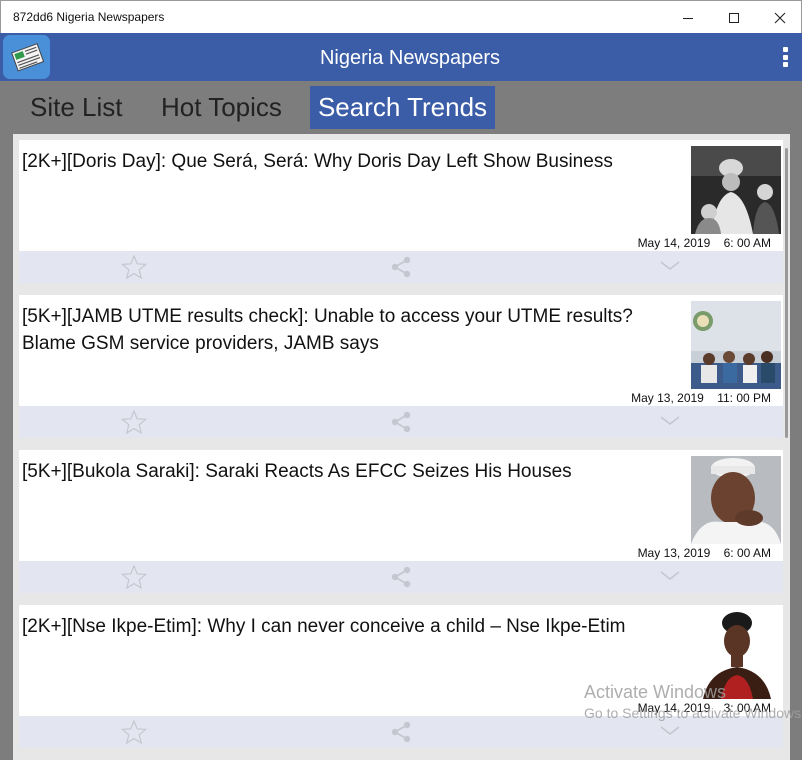  I want to click on article-timestamp: May 13, 2019 6: 00 AM, so click(704, 553).